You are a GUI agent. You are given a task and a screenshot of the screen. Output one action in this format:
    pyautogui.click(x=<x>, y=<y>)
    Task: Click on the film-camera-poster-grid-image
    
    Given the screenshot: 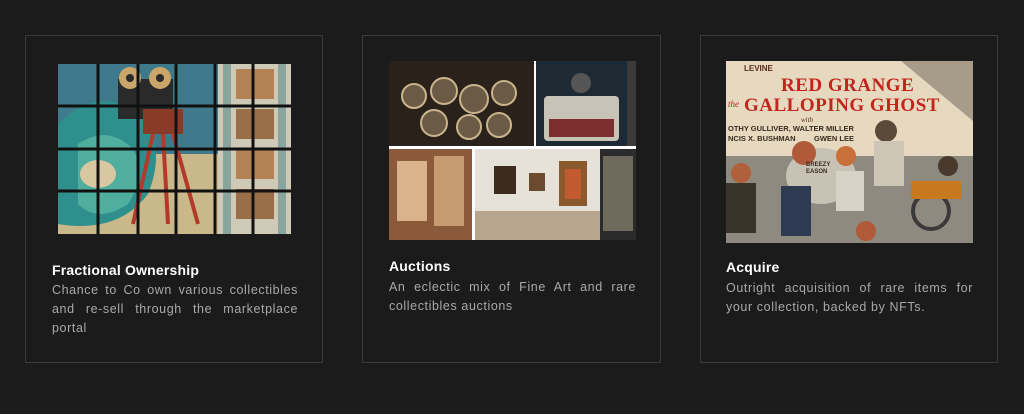 What is the action you would take?
    pyautogui.click(x=174, y=149)
    